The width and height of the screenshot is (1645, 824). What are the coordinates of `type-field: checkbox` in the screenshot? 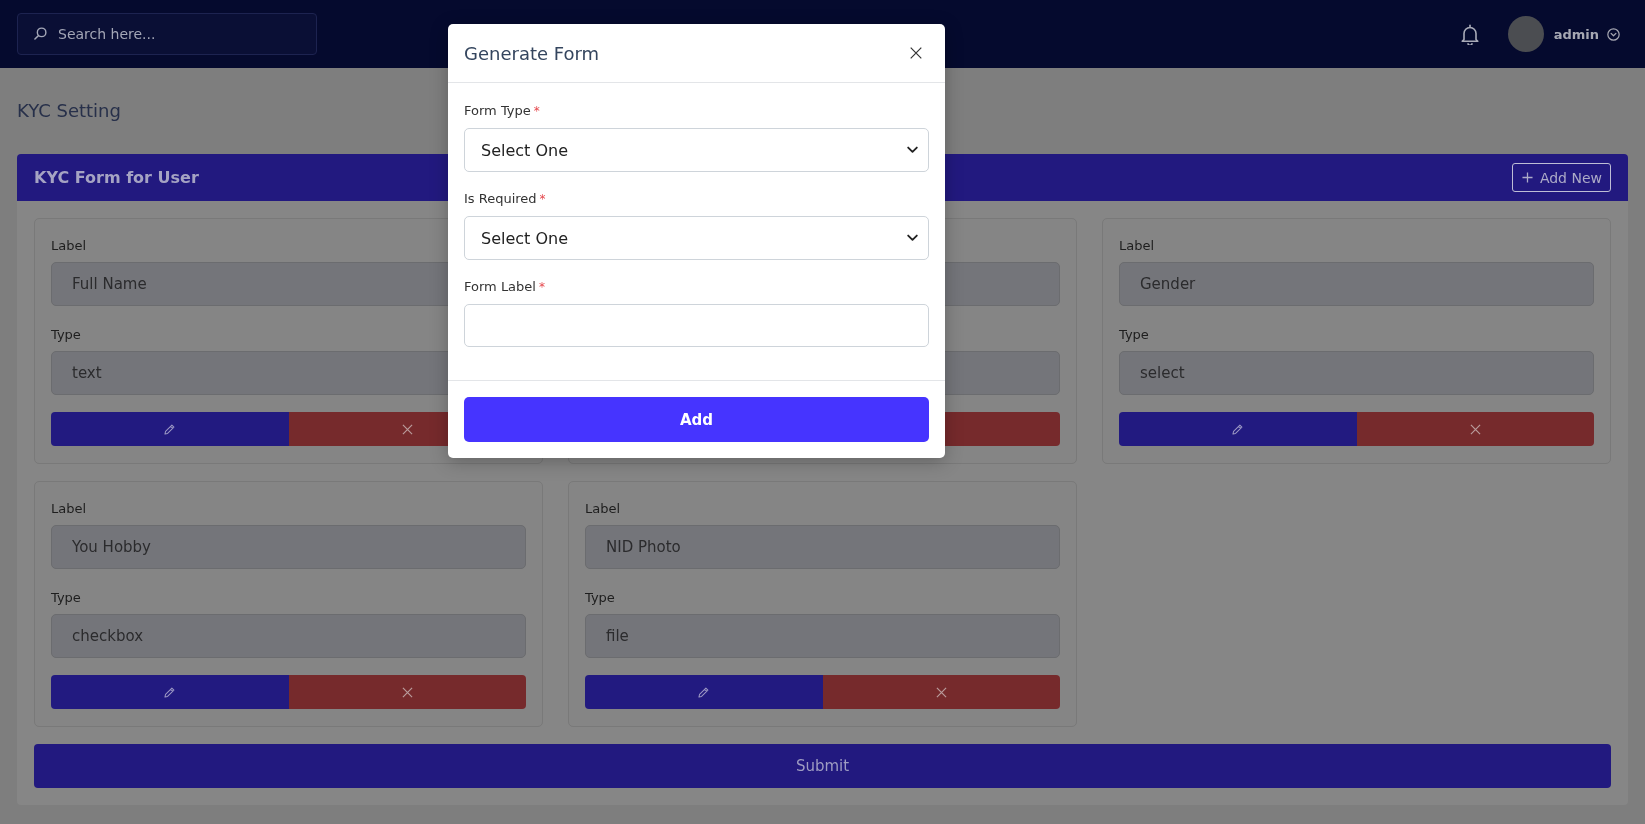 It's located at (288, 636).